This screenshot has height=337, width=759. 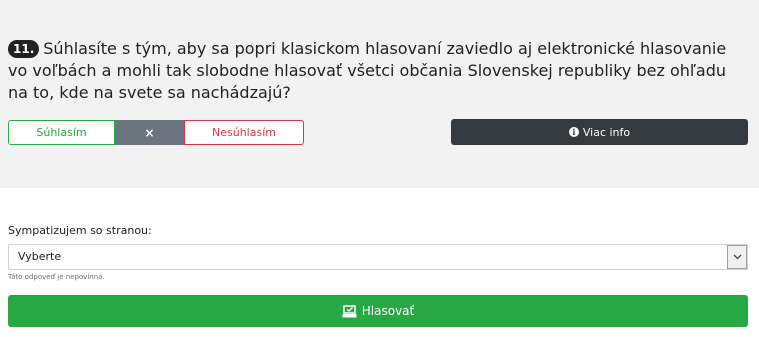 What do you see at coordinates (737, 257) in the screenshot?
I see `chevron-down-icon` at bounding box center [737, 257].